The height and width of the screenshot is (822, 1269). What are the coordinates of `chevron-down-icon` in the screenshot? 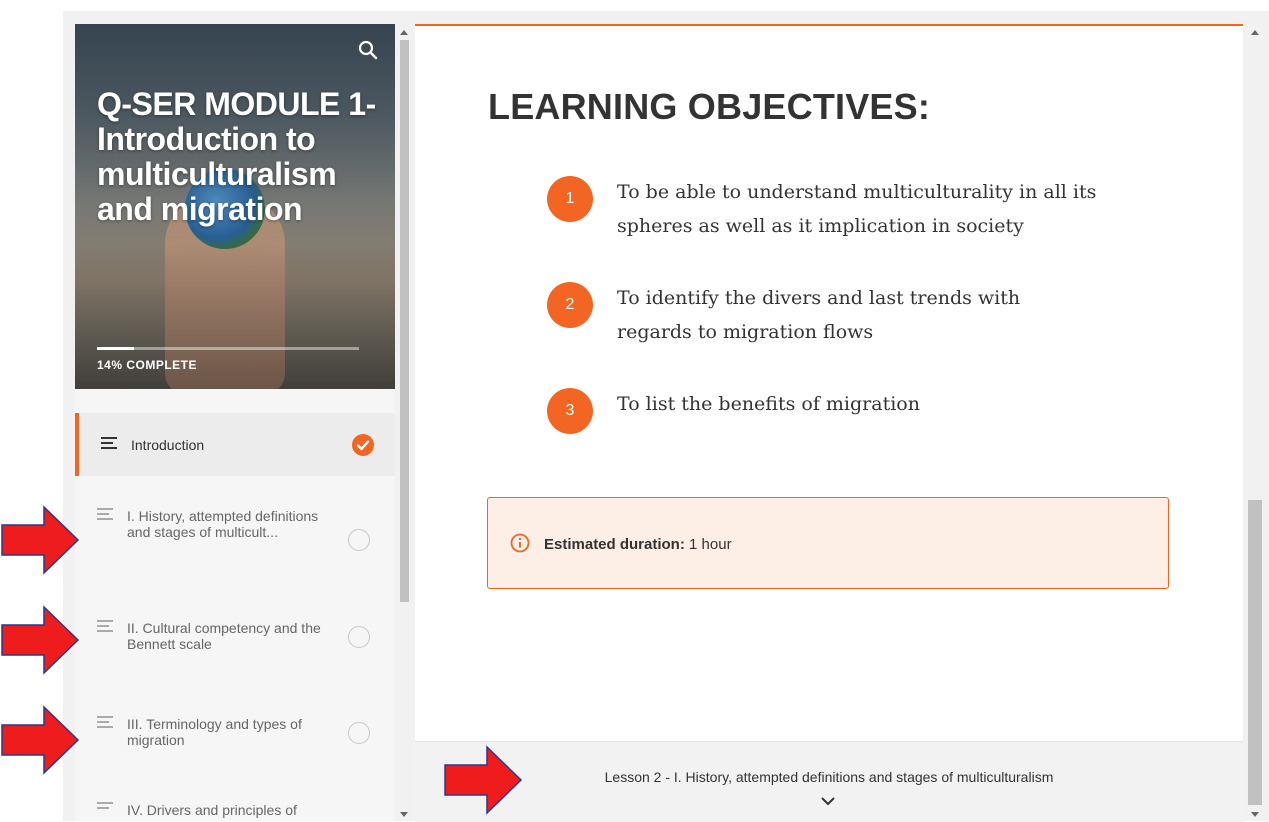 It's located at (828, 801).